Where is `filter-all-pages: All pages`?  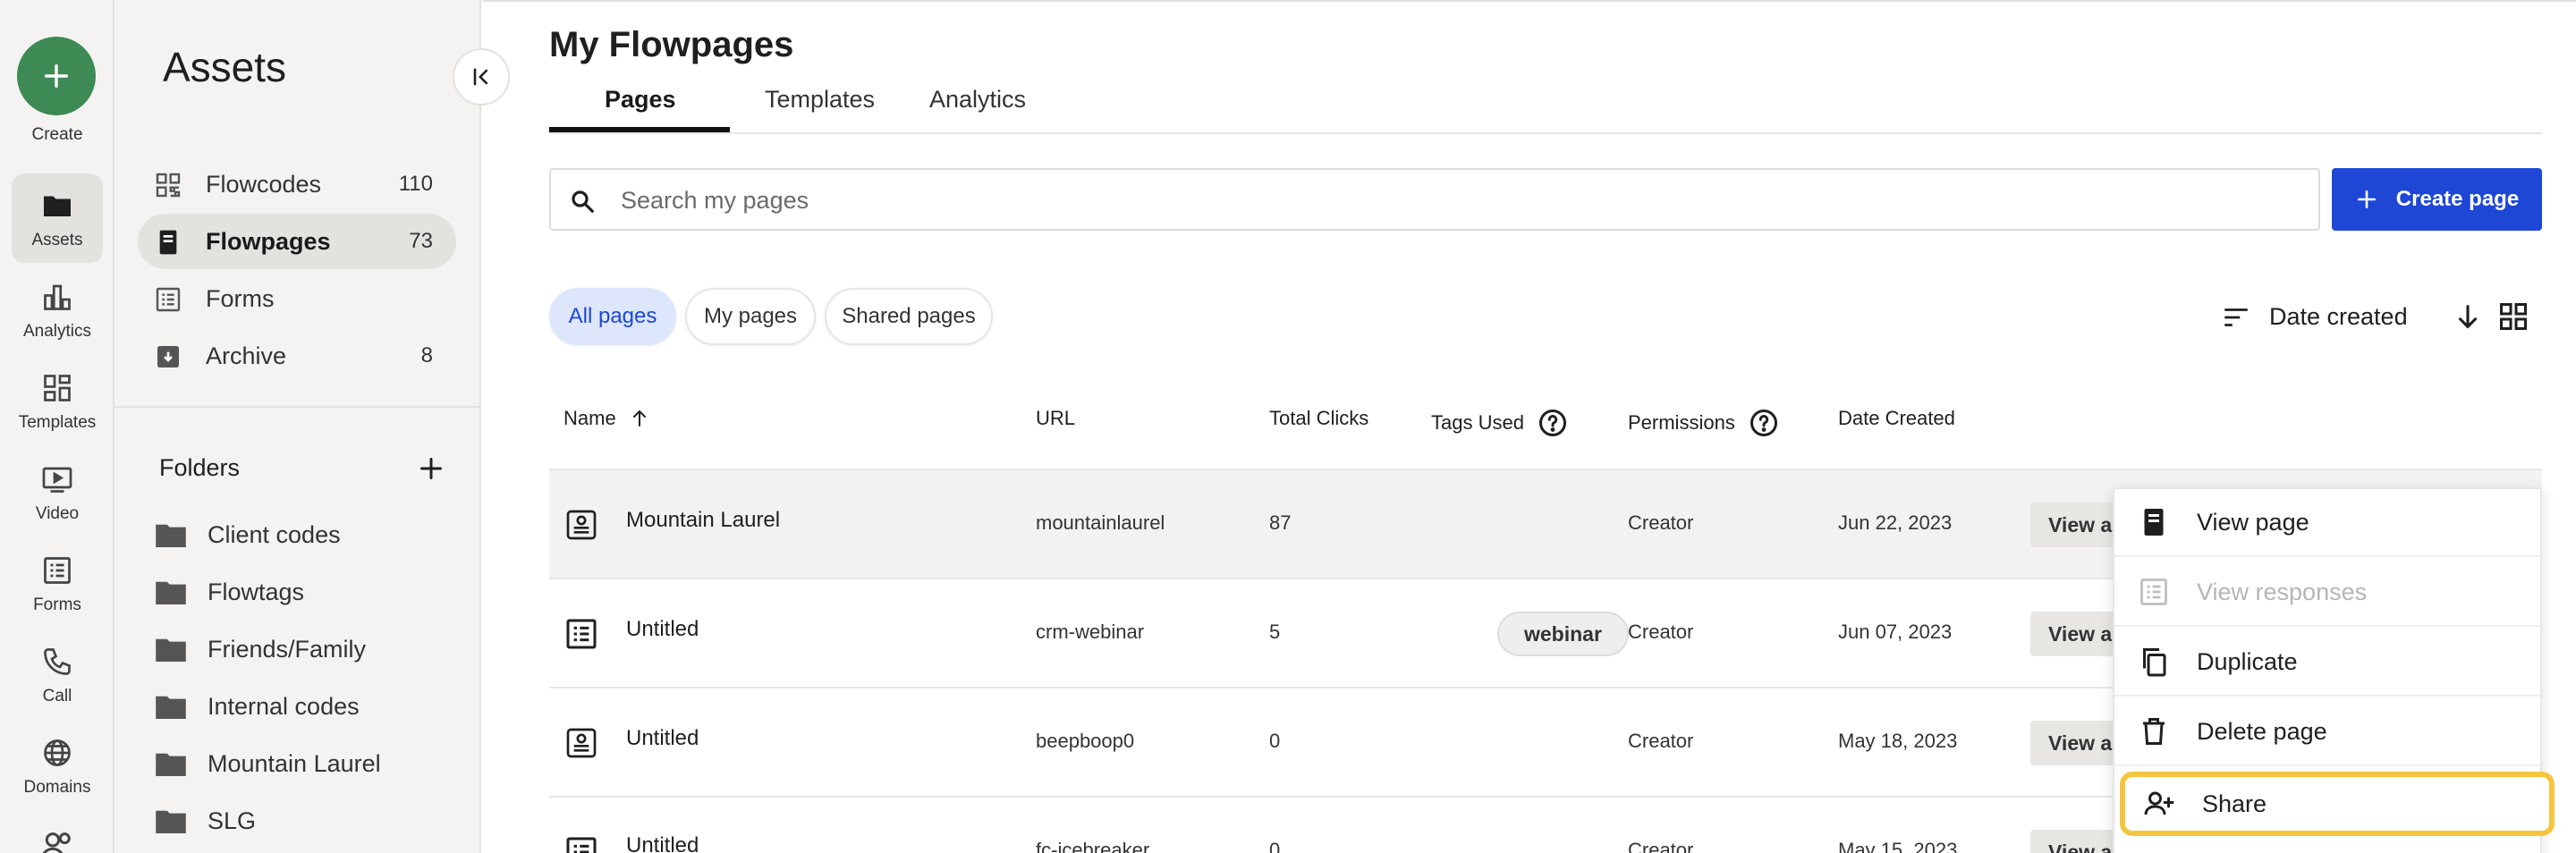 filter-all-pages: All pages is located at coordinates (612, 316).